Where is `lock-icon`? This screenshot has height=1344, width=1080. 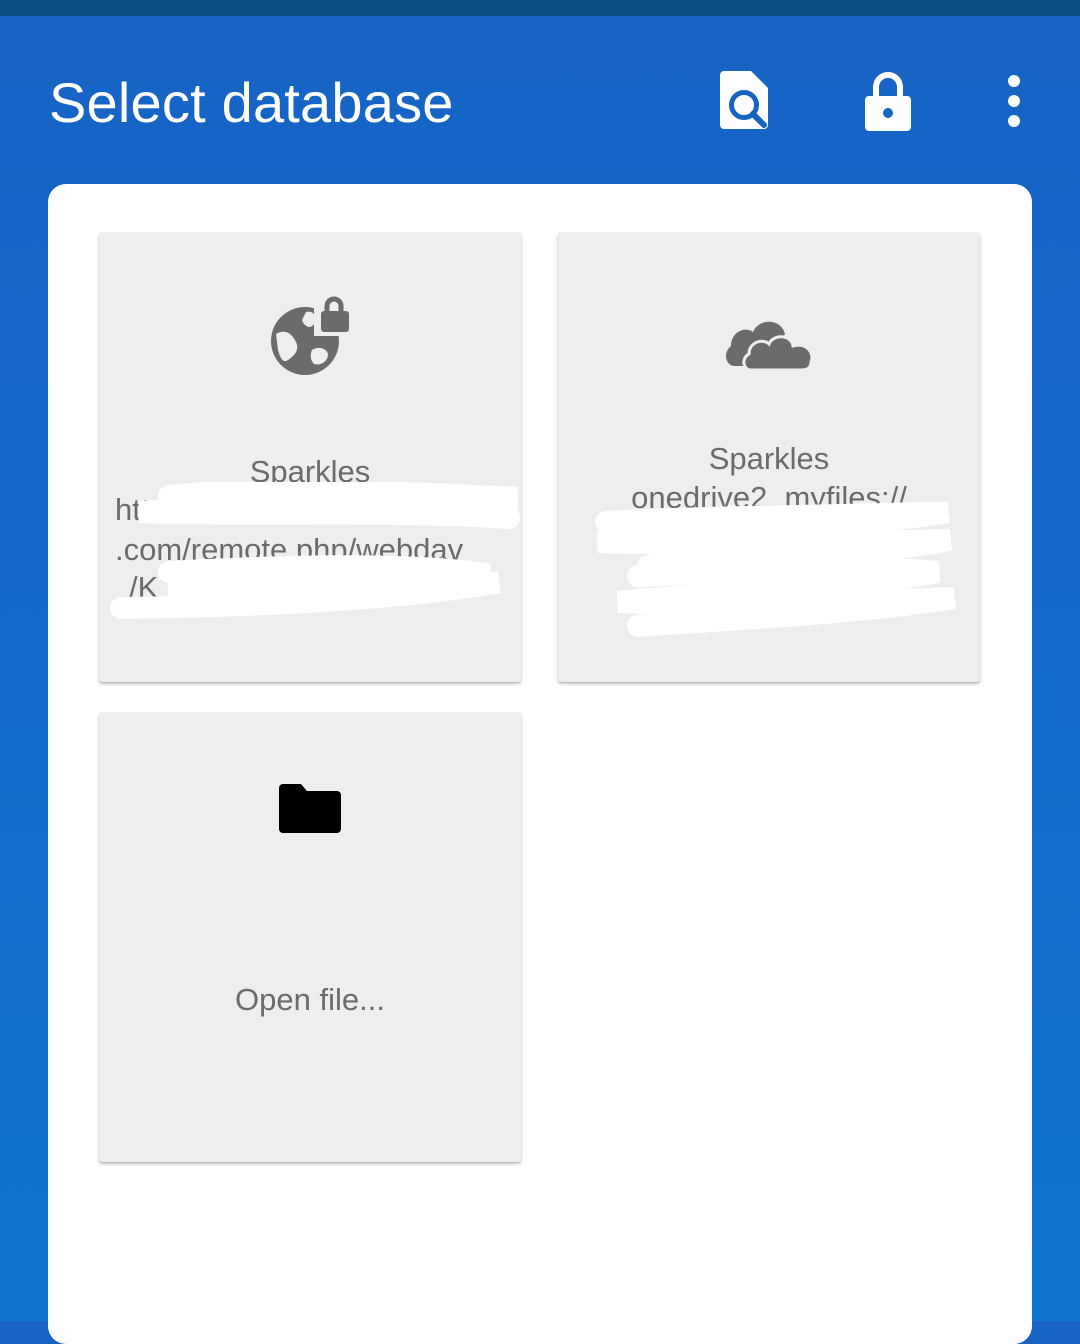 lock-icon is located at coordinates (888, 101).